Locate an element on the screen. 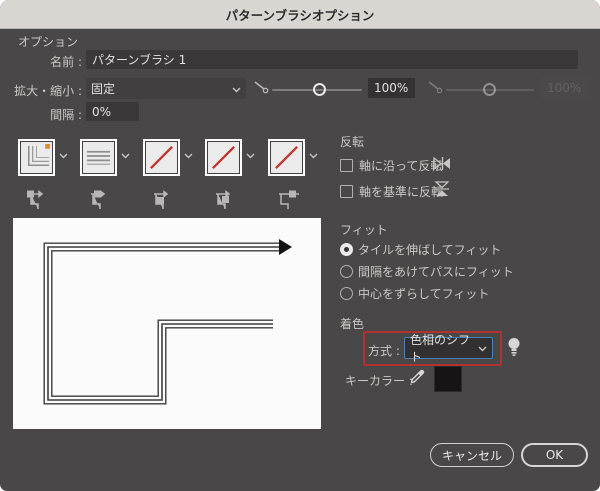  ok-button: OK is located at coordinates (554, 455).